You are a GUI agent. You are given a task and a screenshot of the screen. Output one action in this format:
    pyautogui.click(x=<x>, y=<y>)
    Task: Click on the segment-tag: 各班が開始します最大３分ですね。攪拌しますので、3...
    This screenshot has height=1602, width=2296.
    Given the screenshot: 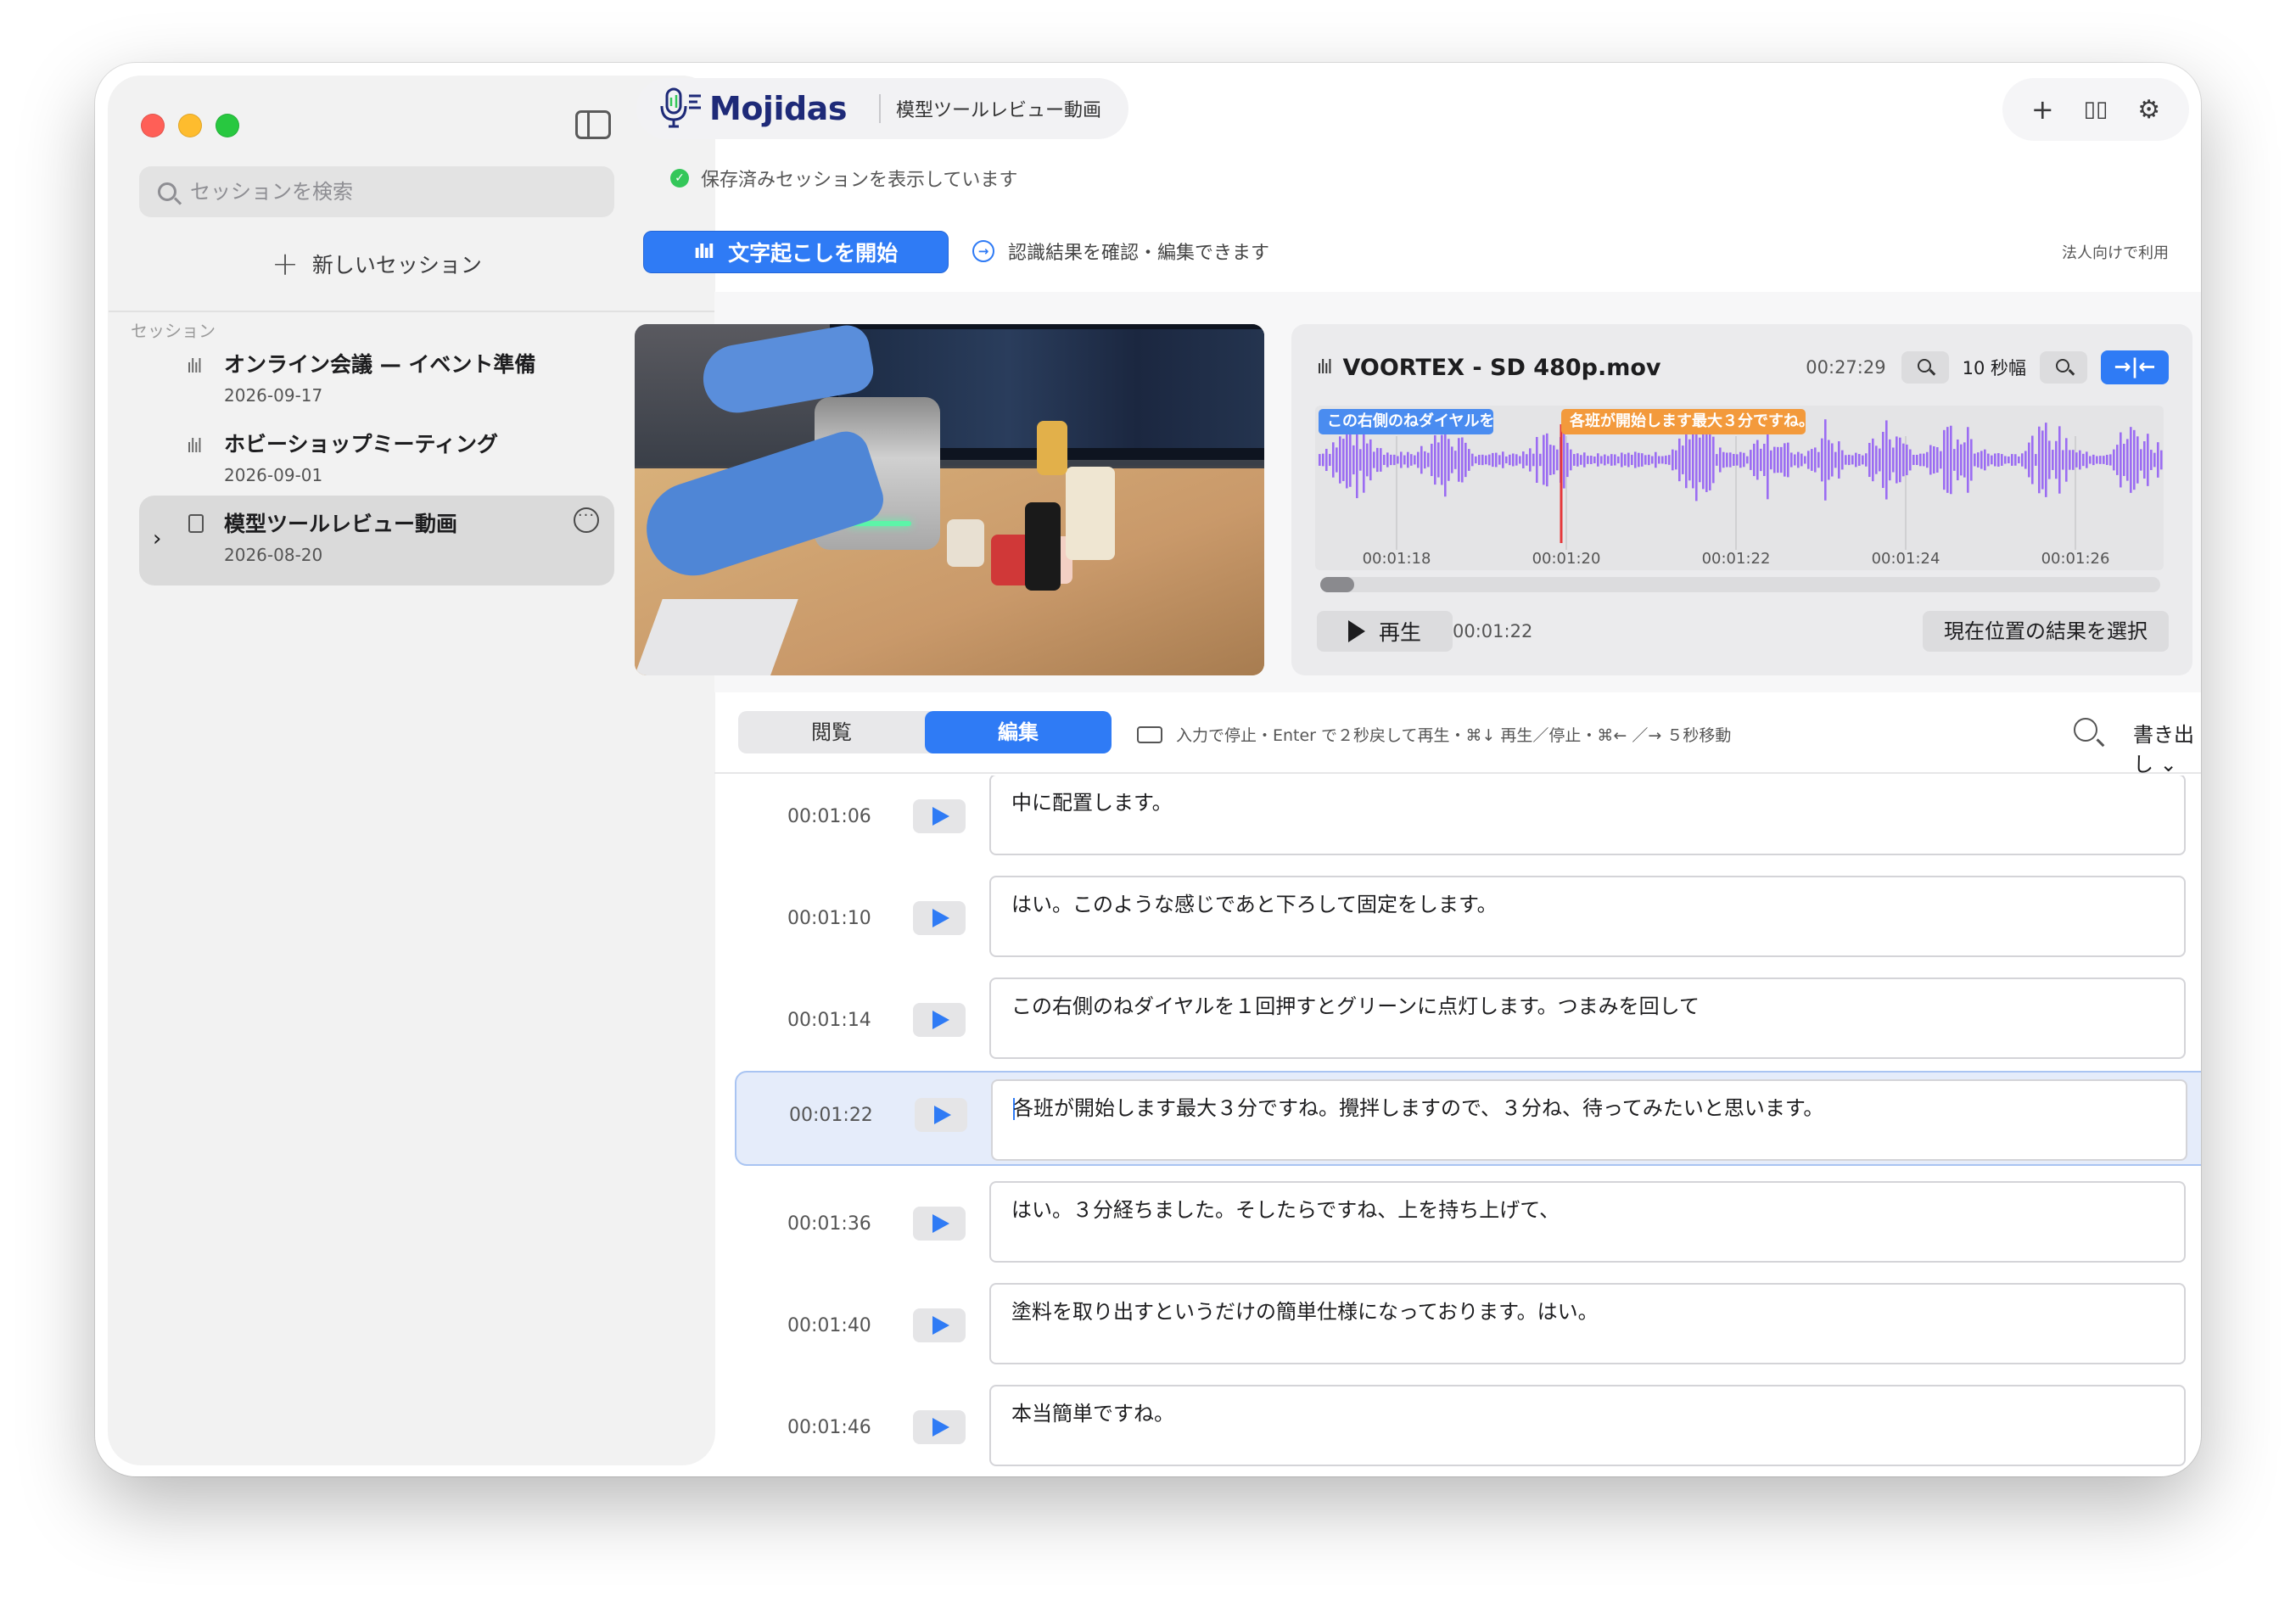 What is the action you would take?
    pyautogui.click(x=1683, y=421)
    